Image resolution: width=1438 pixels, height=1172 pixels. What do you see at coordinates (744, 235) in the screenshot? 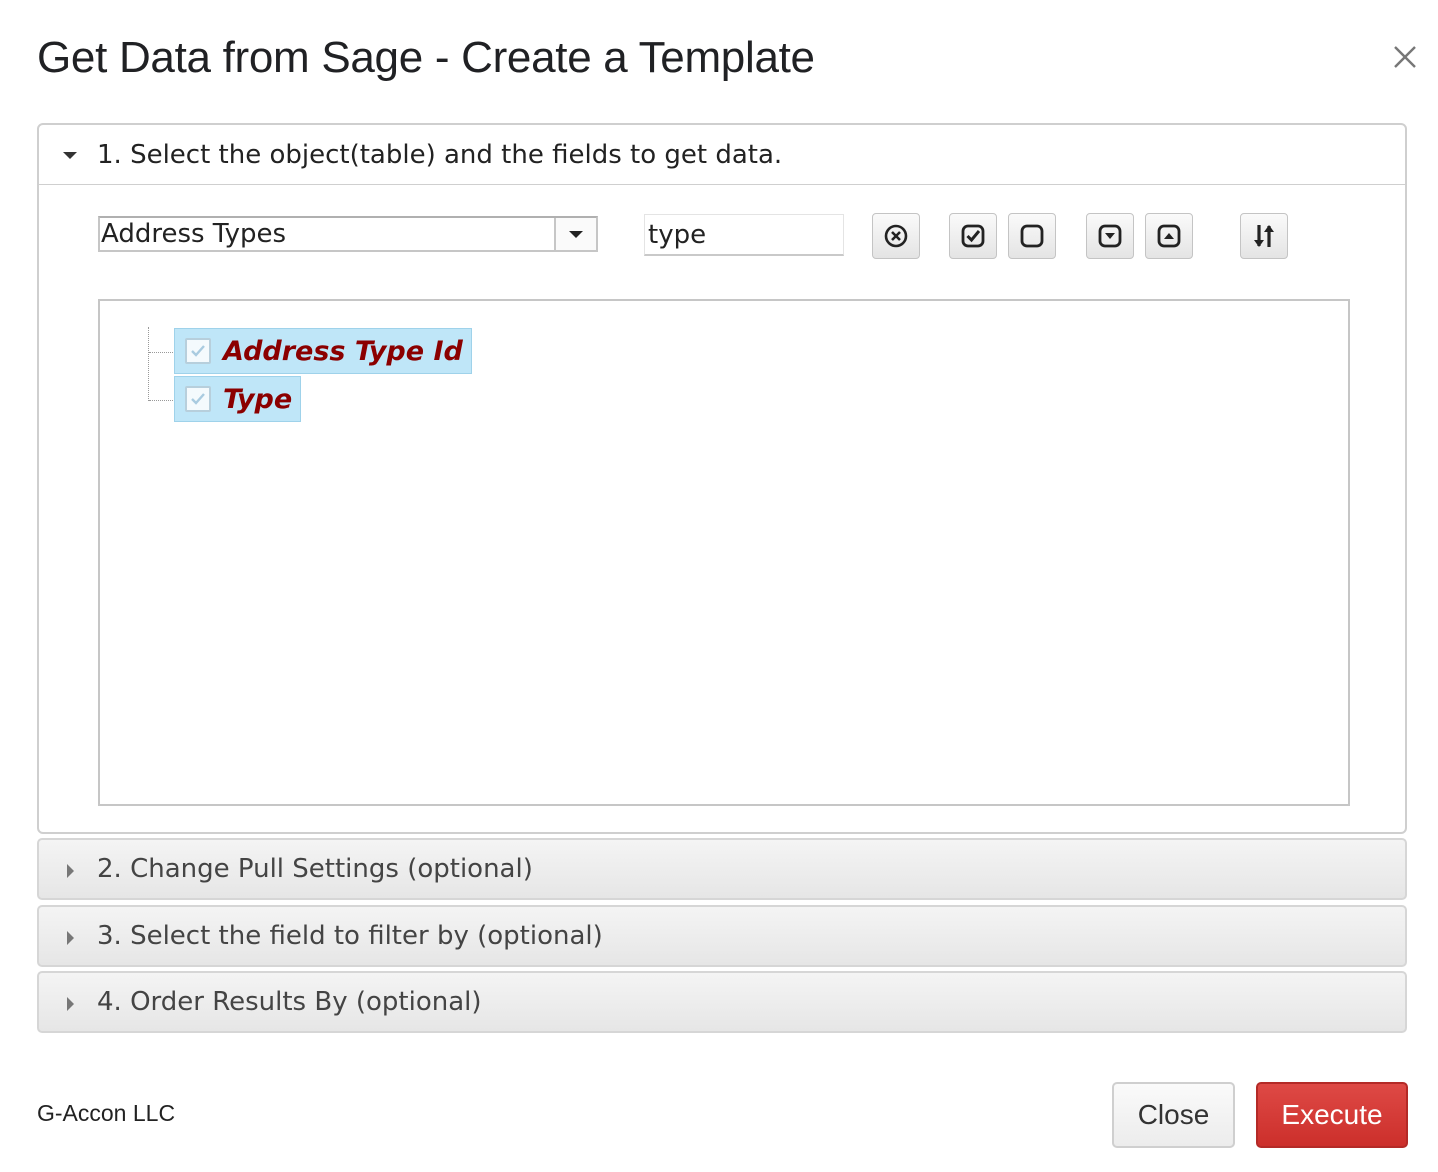
I see `field-filter-input` at bounding box center [744, 235].